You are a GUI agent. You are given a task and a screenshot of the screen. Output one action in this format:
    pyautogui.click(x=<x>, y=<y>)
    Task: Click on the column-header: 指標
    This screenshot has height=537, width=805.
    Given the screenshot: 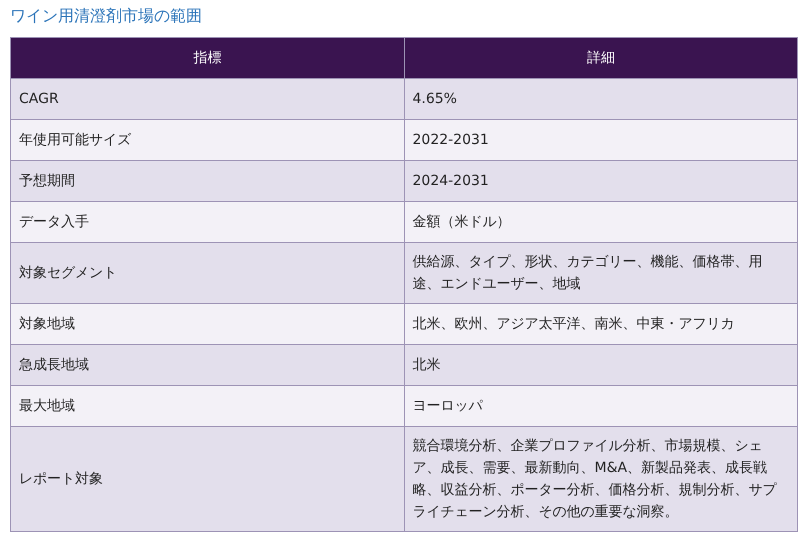 What is the action you would take?
    pyautogui.click(x=207, y=58)
    